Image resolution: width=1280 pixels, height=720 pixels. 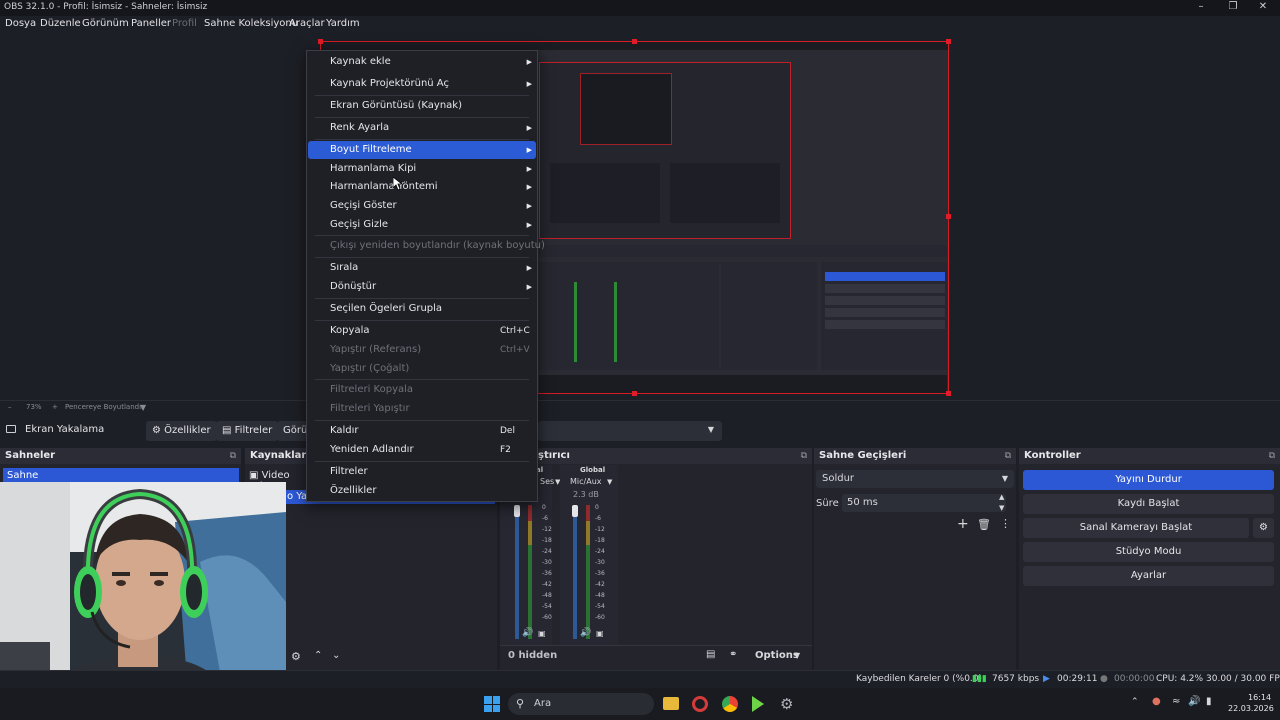 I want to click on controls-header: Kontroller ⧉, so click(x=1149, y=456).